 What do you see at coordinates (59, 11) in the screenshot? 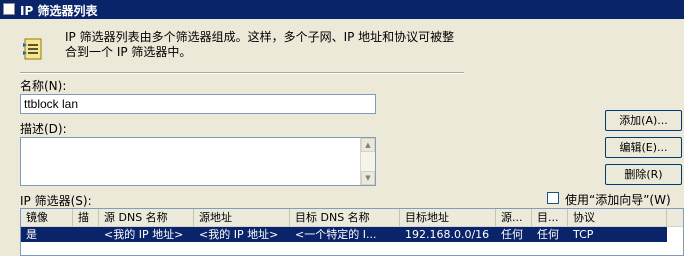
I see `window-title: IP 筛选器列表` at bounding box center [59, 11].